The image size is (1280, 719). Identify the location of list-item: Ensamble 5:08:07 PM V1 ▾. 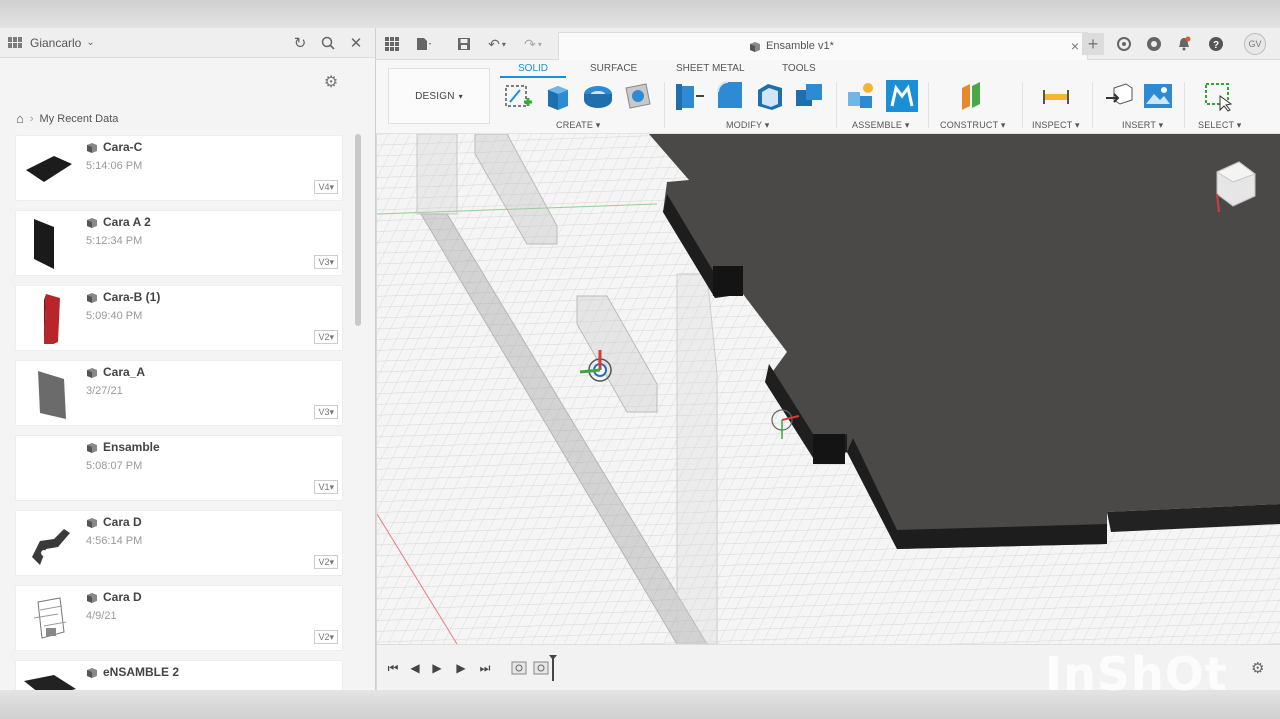
(179, 468).